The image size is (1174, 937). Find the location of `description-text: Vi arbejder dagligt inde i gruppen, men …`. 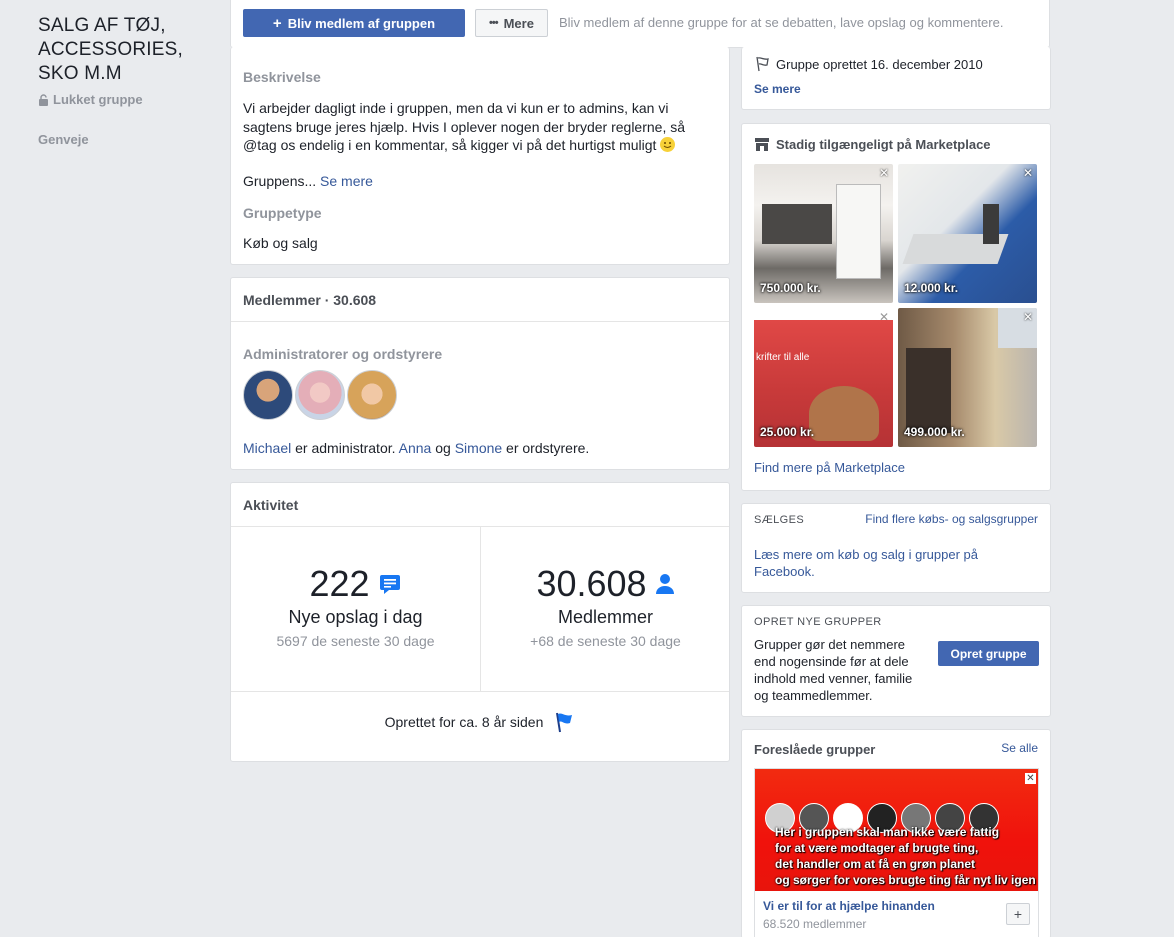

description-text: Vi arbejder dagligt inde i gruppen, men … is located at coordinates (481, 127).